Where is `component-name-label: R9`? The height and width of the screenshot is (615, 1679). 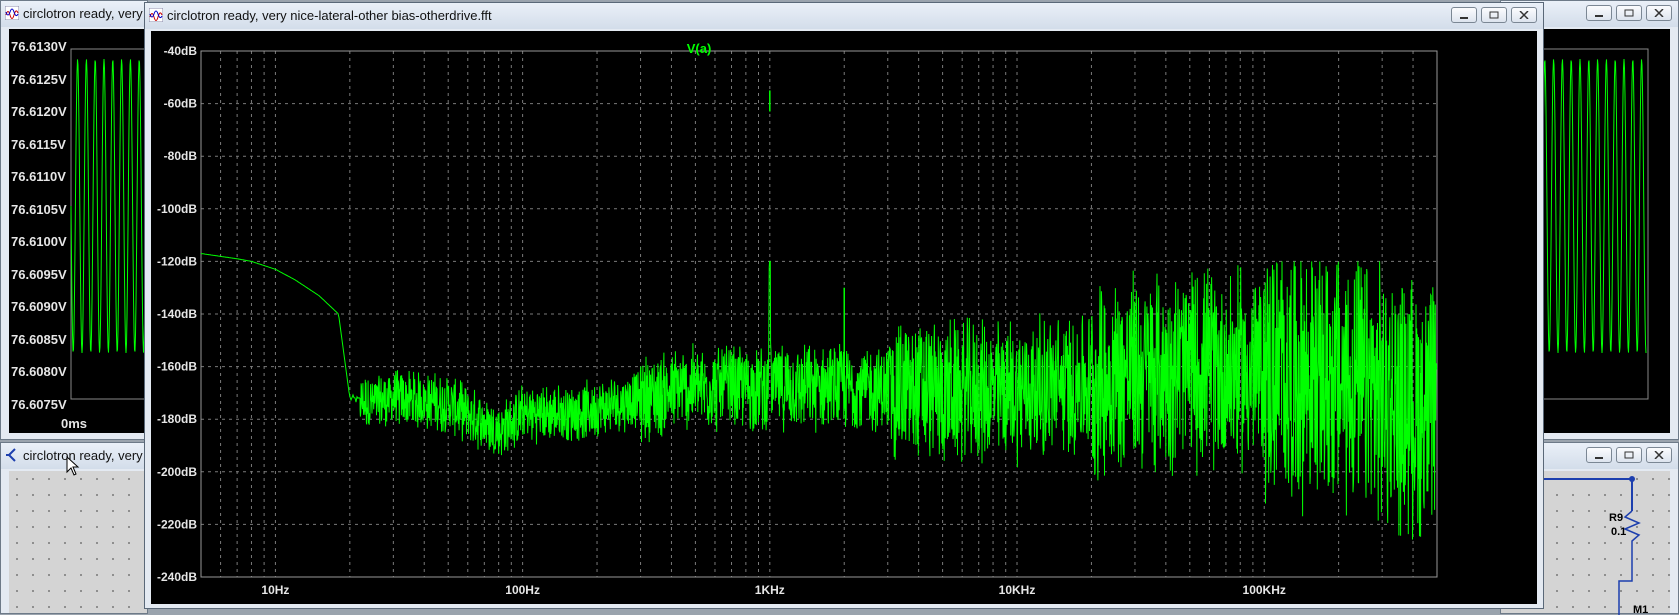
component-name-label: R9 is located at coordinates (1616, 518).